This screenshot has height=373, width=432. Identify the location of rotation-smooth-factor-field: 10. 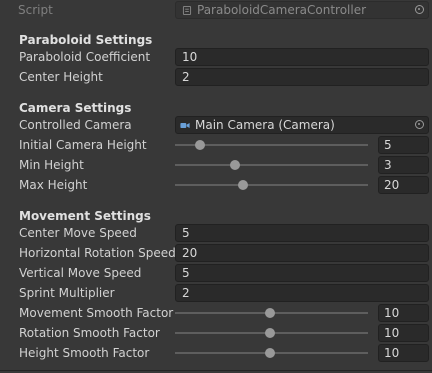
(403, 333).